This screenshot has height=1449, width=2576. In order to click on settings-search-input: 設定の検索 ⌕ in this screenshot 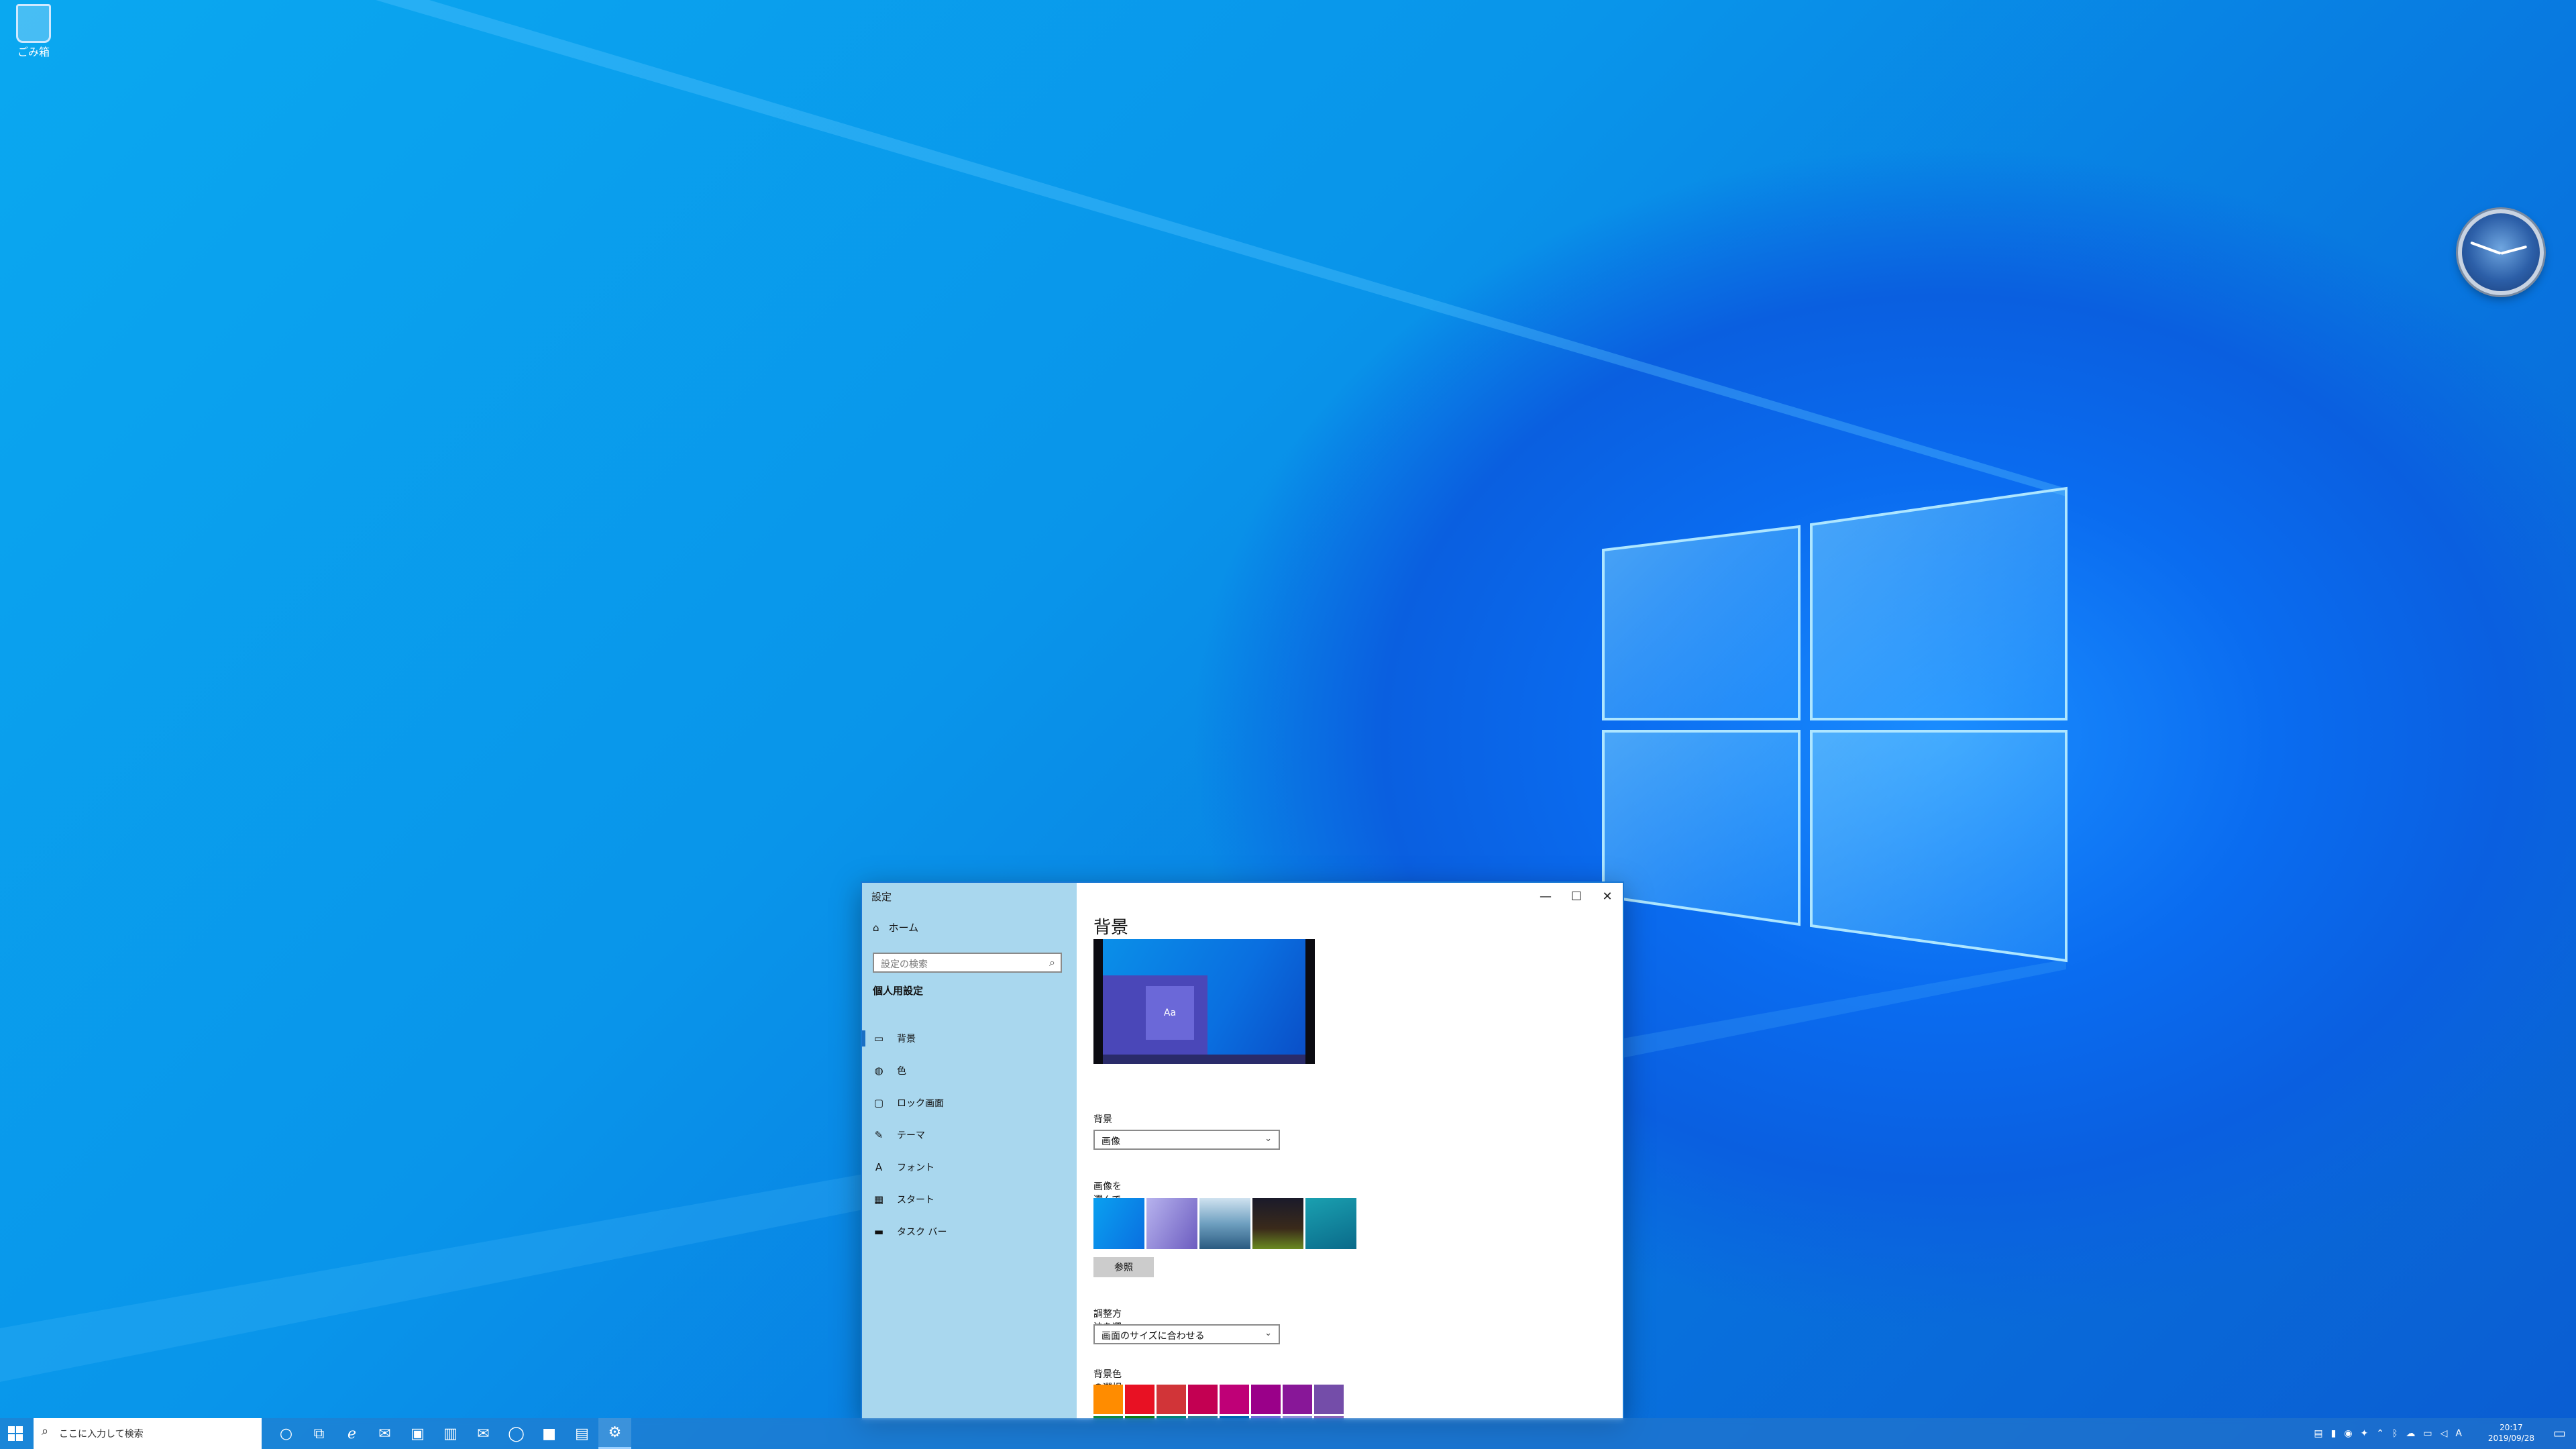, I will do `click(967, 963)`.